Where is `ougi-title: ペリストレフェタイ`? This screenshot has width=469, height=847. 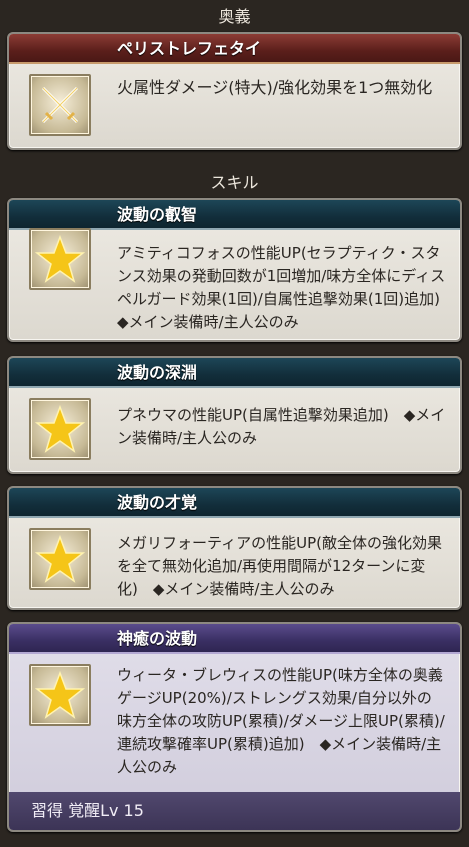 ougi-title: ペリストレフェタイ is located at coordinates (234, 49).